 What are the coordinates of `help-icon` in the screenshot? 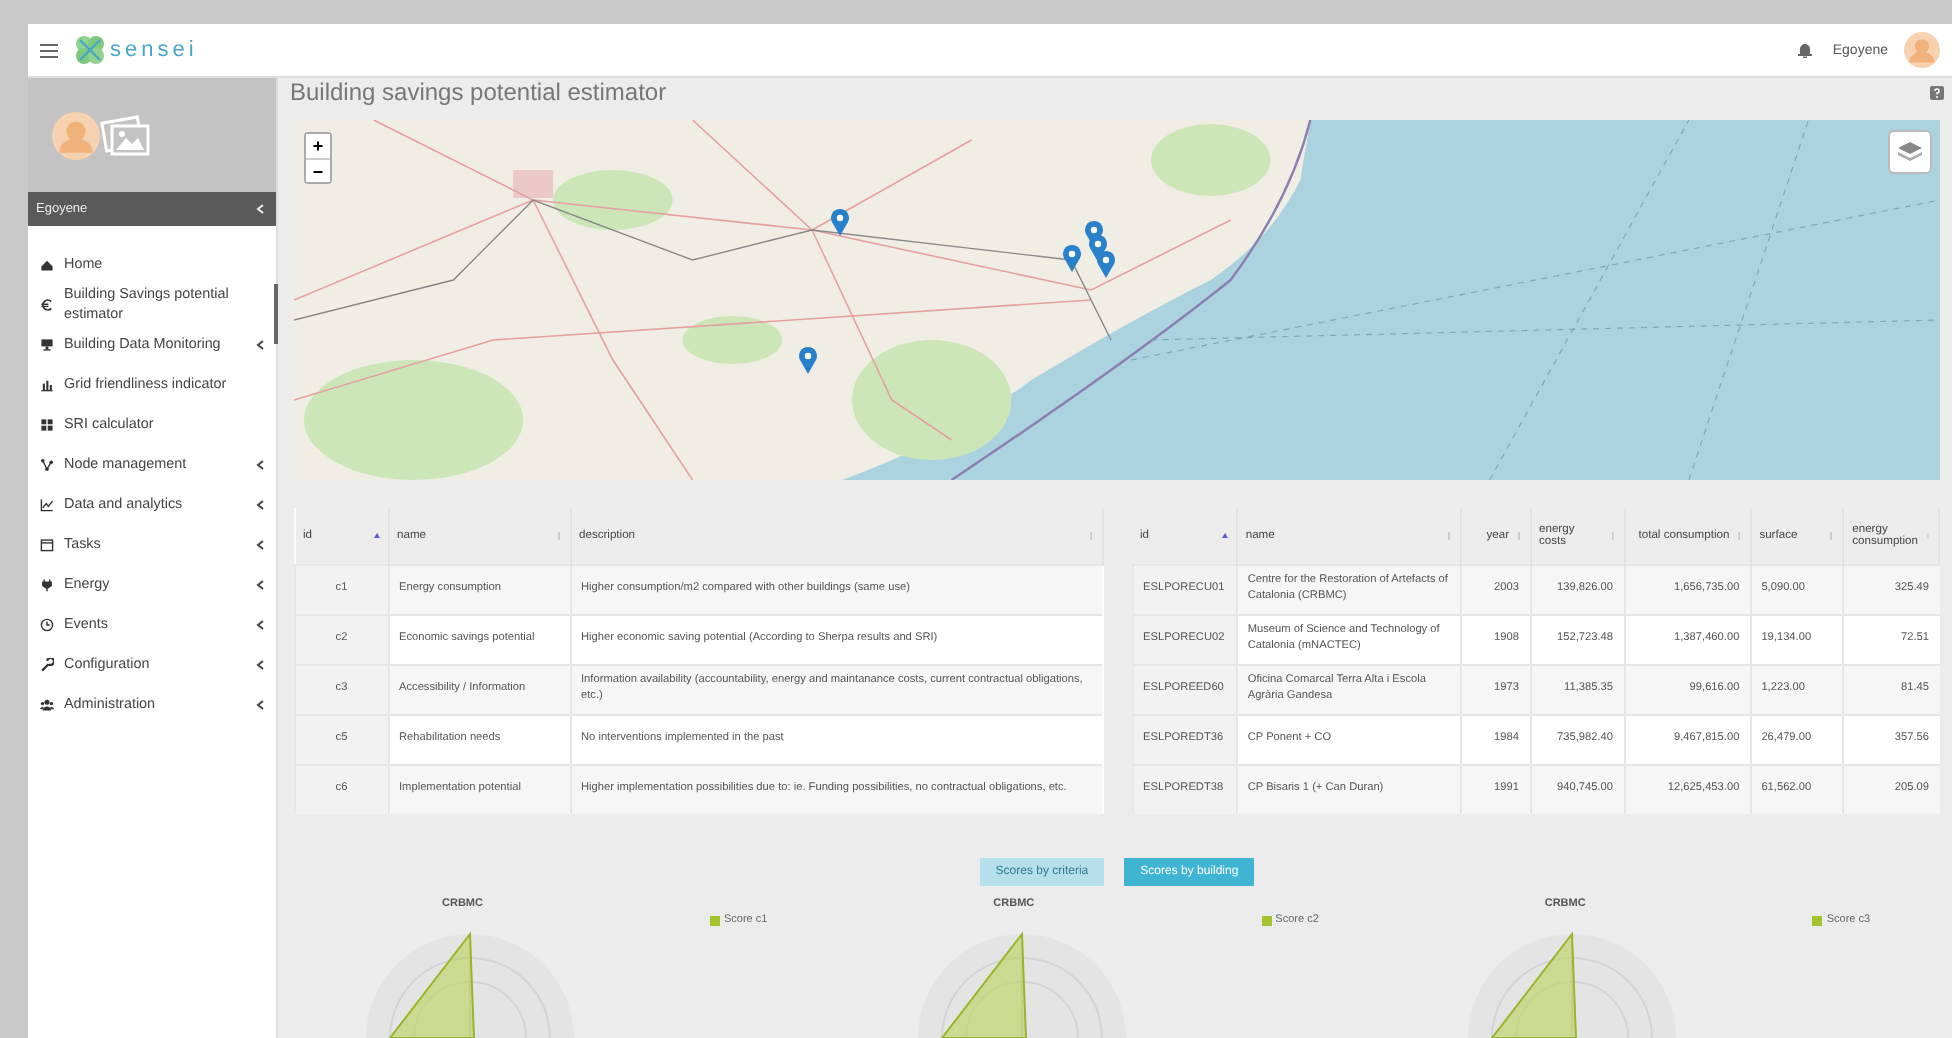 It's located at (1937, 92).